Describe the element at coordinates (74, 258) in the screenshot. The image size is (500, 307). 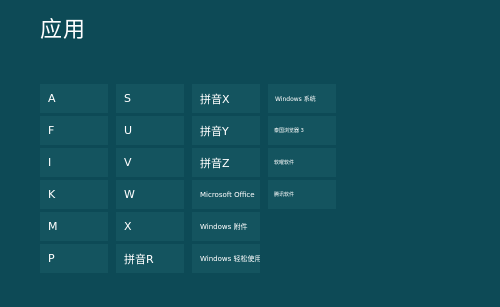
I see `group-tile: P` at that location.